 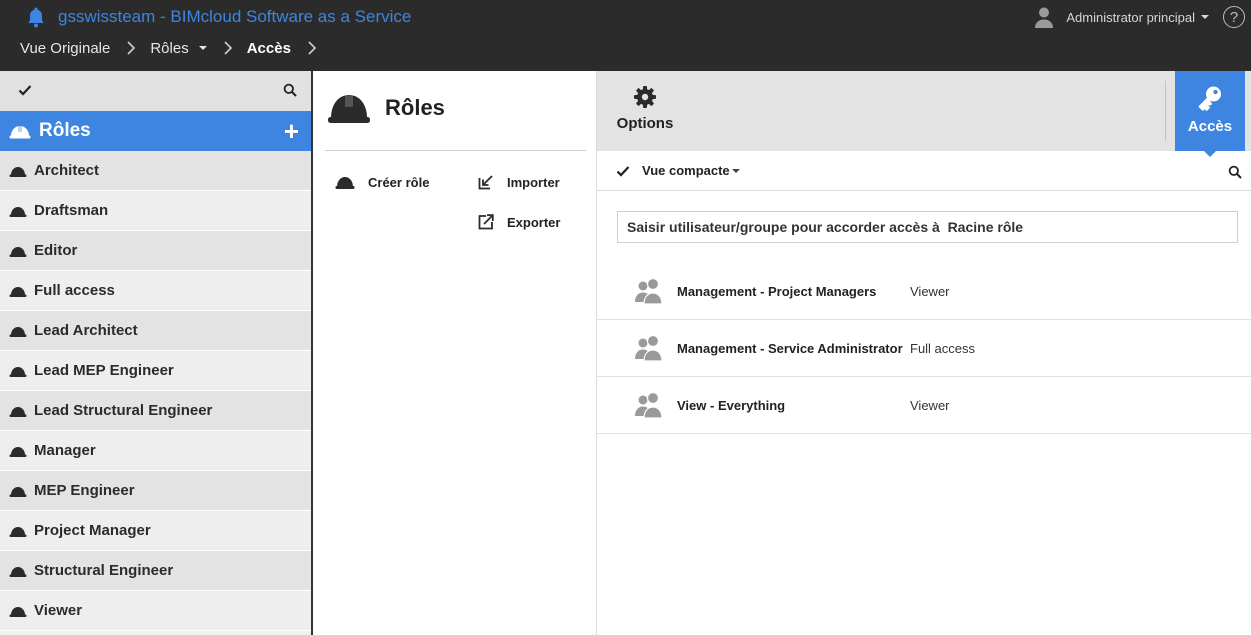 What do you see at coordinates (686, 170) in the screenshot?
I see `view-mode-dropdown: Vue compacte` at bounding box center [686, 170].